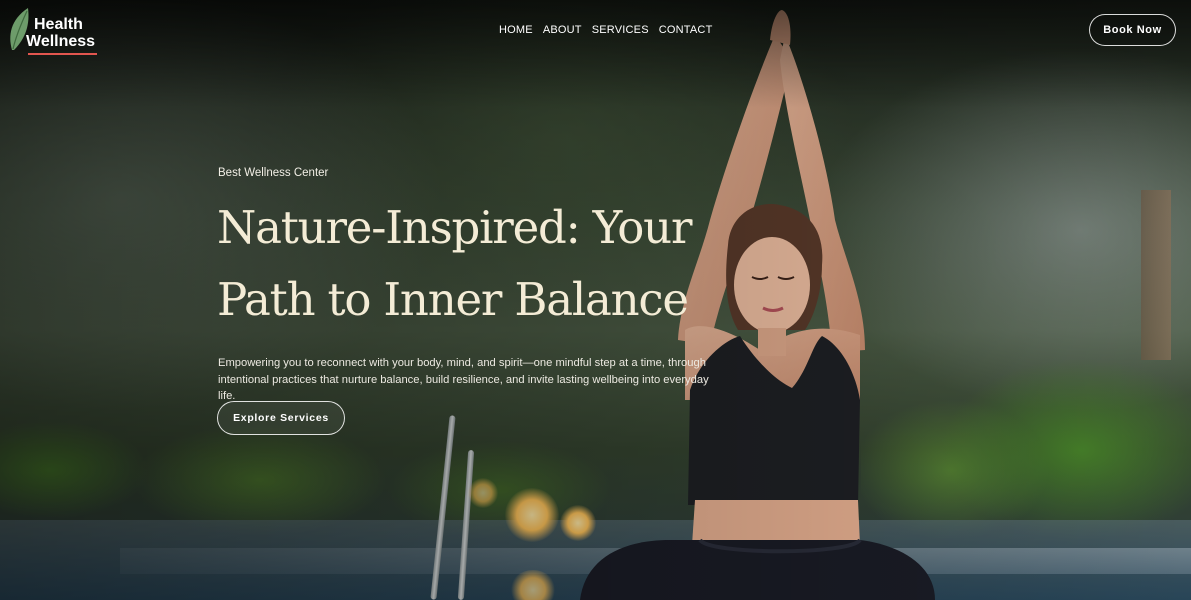 This screenshot has width=1191, height=600. Describe the element at coordinates (454, 227) in the screenshot. I see `hero-title-line1: Nature-Inspired: Your` at that location.